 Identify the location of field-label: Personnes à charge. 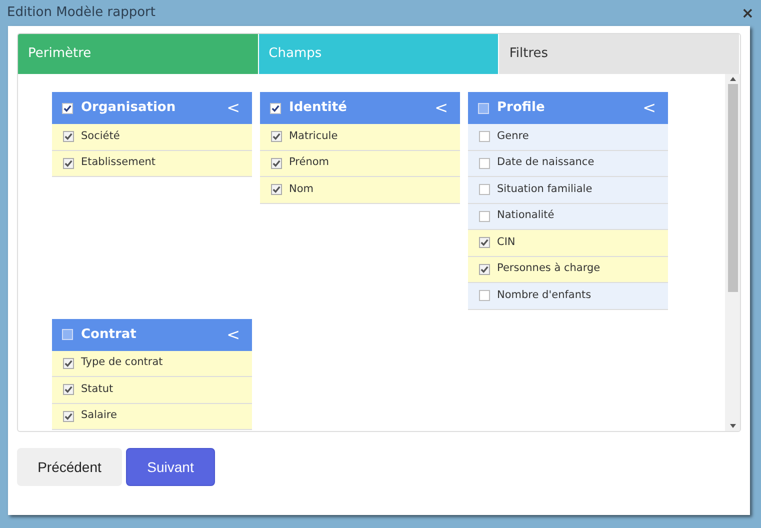
(548, 268).